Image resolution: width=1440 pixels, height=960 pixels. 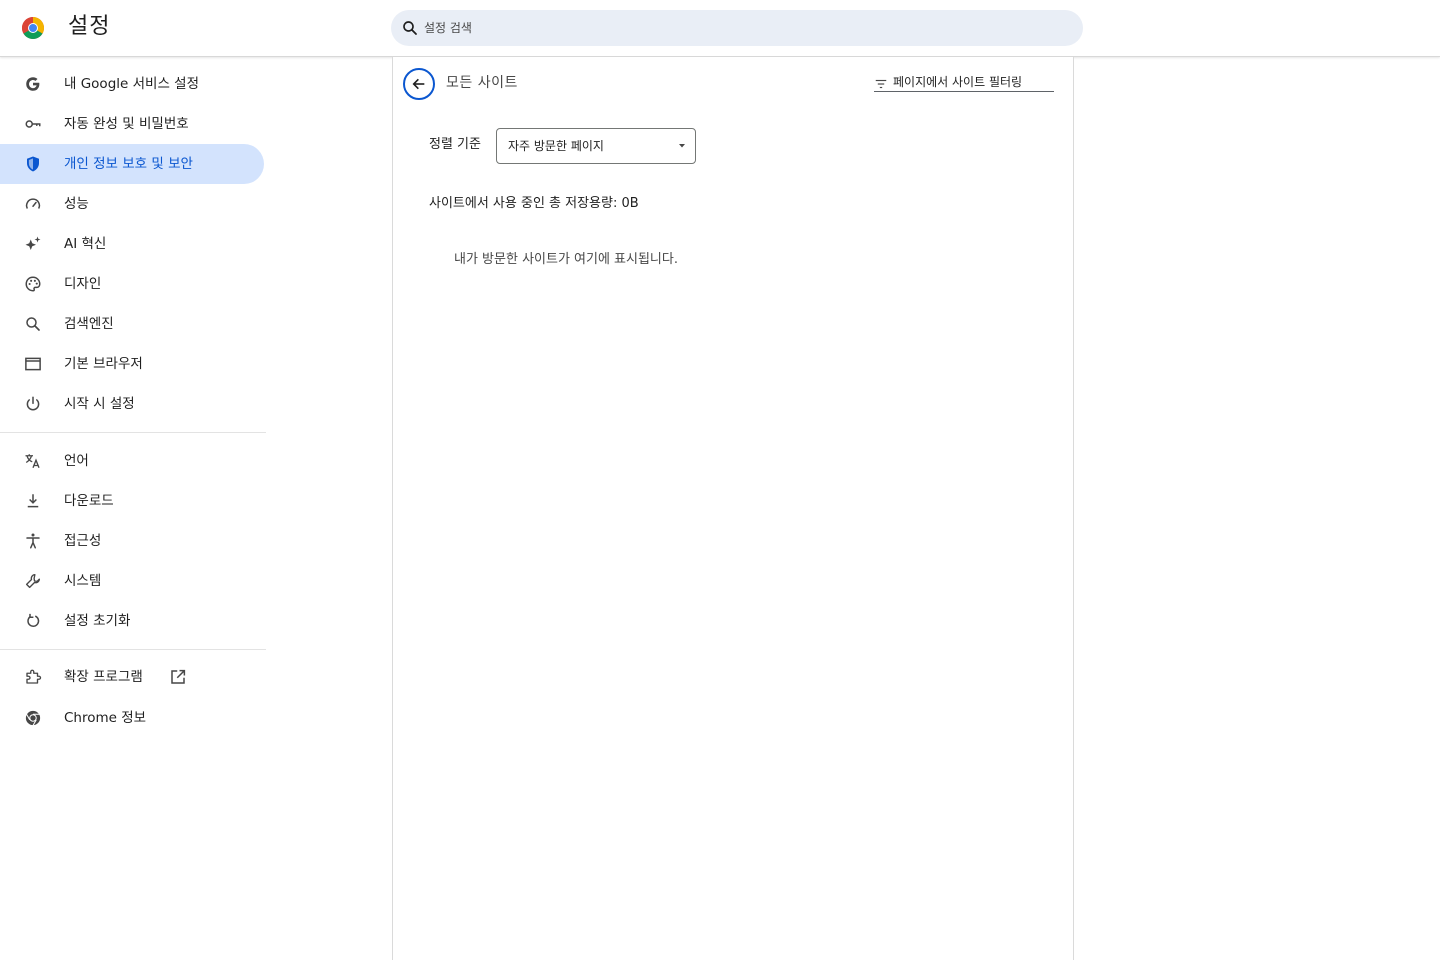 I want to click on translate-icon, so click(x=32, y=461).